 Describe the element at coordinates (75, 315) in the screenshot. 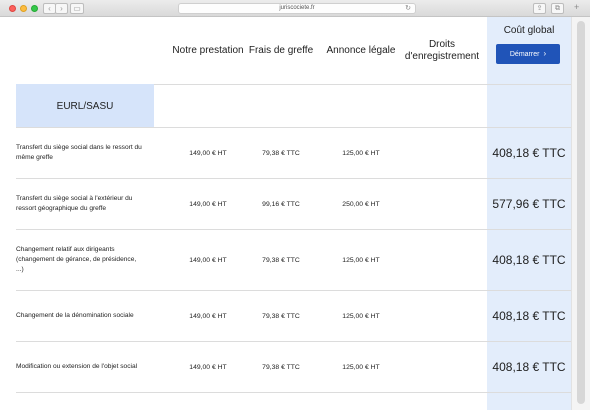

I see `row-label: Changement de la dénomination sociale` at that location.